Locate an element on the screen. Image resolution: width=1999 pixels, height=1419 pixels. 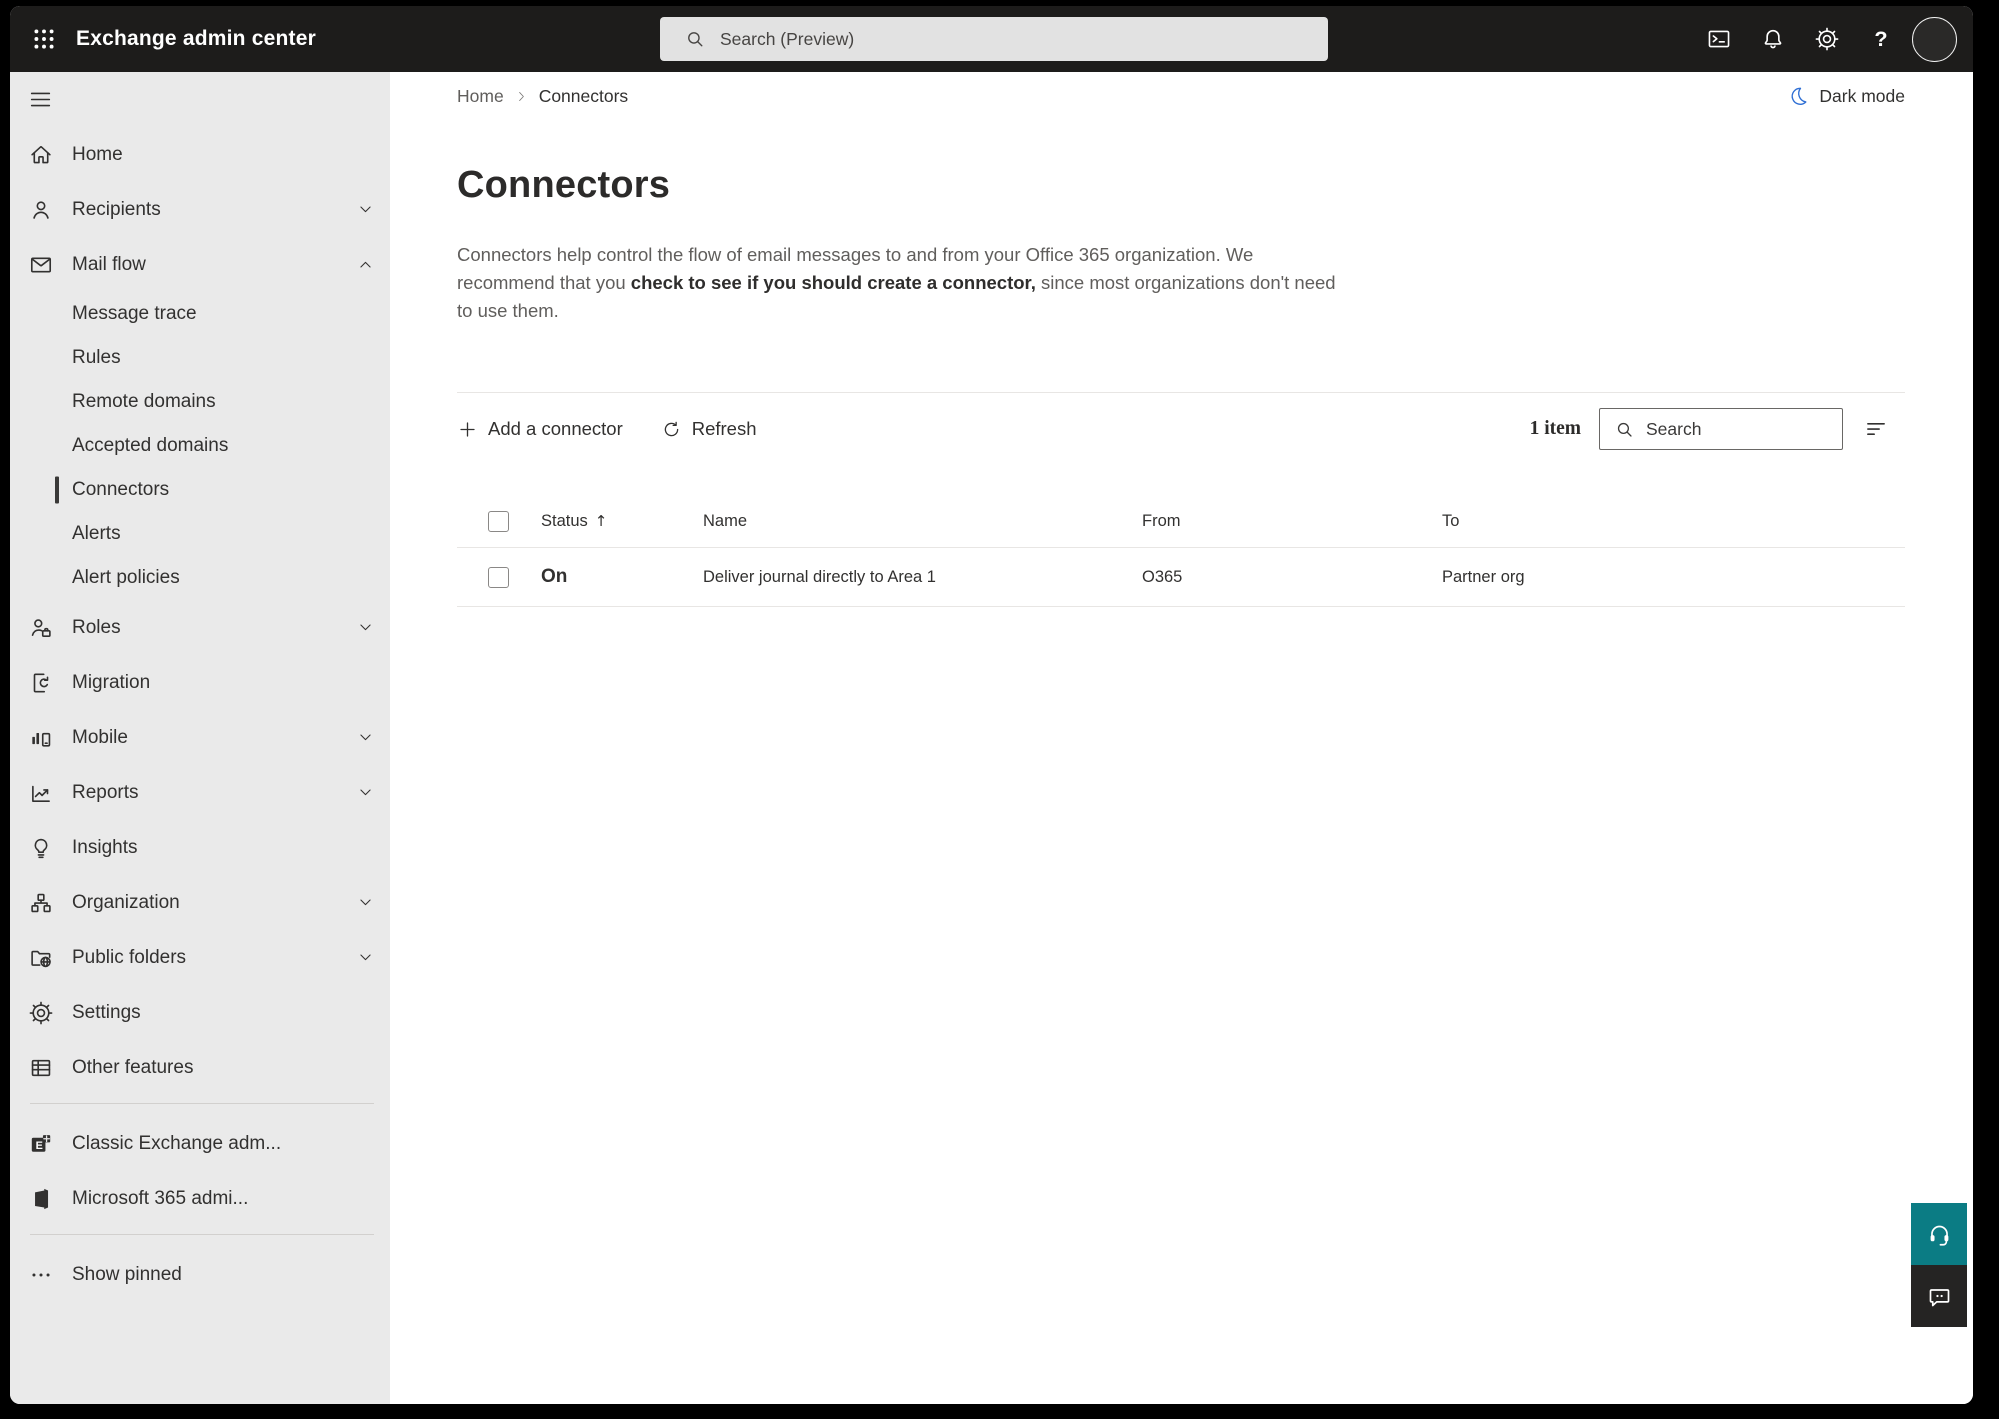
bell-button is located at coordinates (1773, 39).